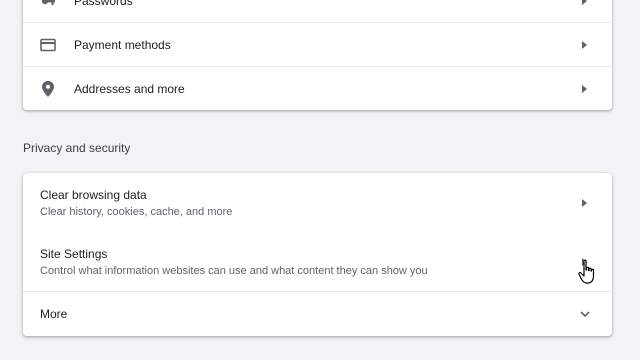  I want to click on chevron-down-icon, so click(585, 314).